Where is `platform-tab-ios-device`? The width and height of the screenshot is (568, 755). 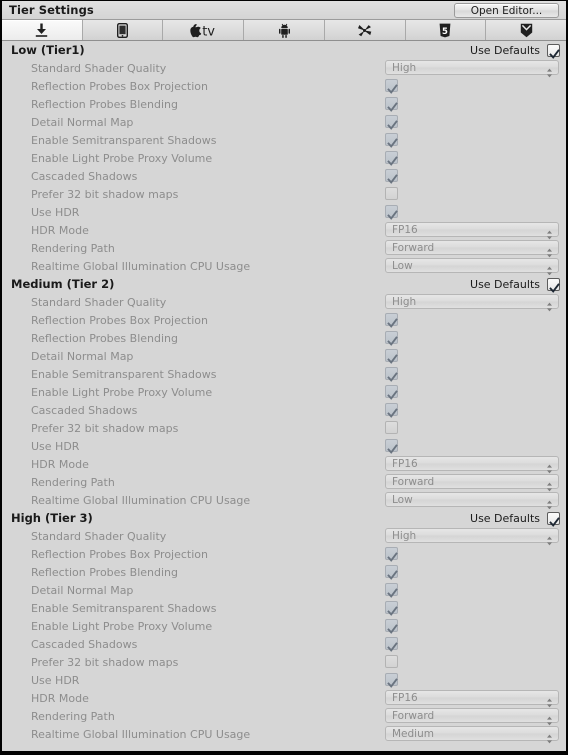
platform-tab-ios-device is located at coordinates (123, 30).